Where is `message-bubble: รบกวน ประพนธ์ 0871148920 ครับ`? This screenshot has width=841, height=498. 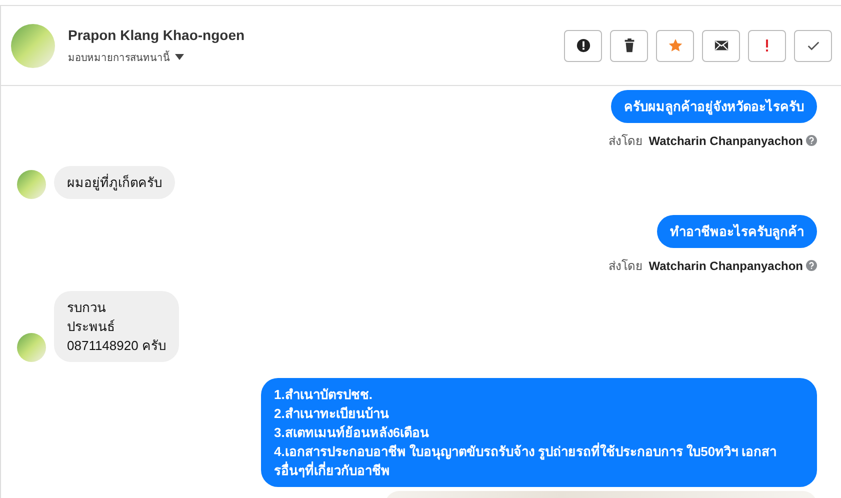 message-bubble: รบกวน ประพนธ์ 0871148920 ครับ is located at coordinates (116, 326).